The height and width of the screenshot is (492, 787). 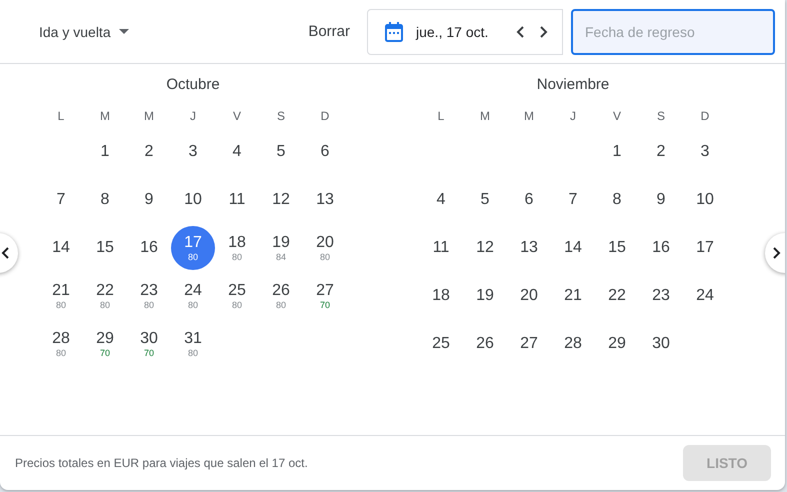 I want to click on calendar-day: 17 80, so click(x=193, y=248).